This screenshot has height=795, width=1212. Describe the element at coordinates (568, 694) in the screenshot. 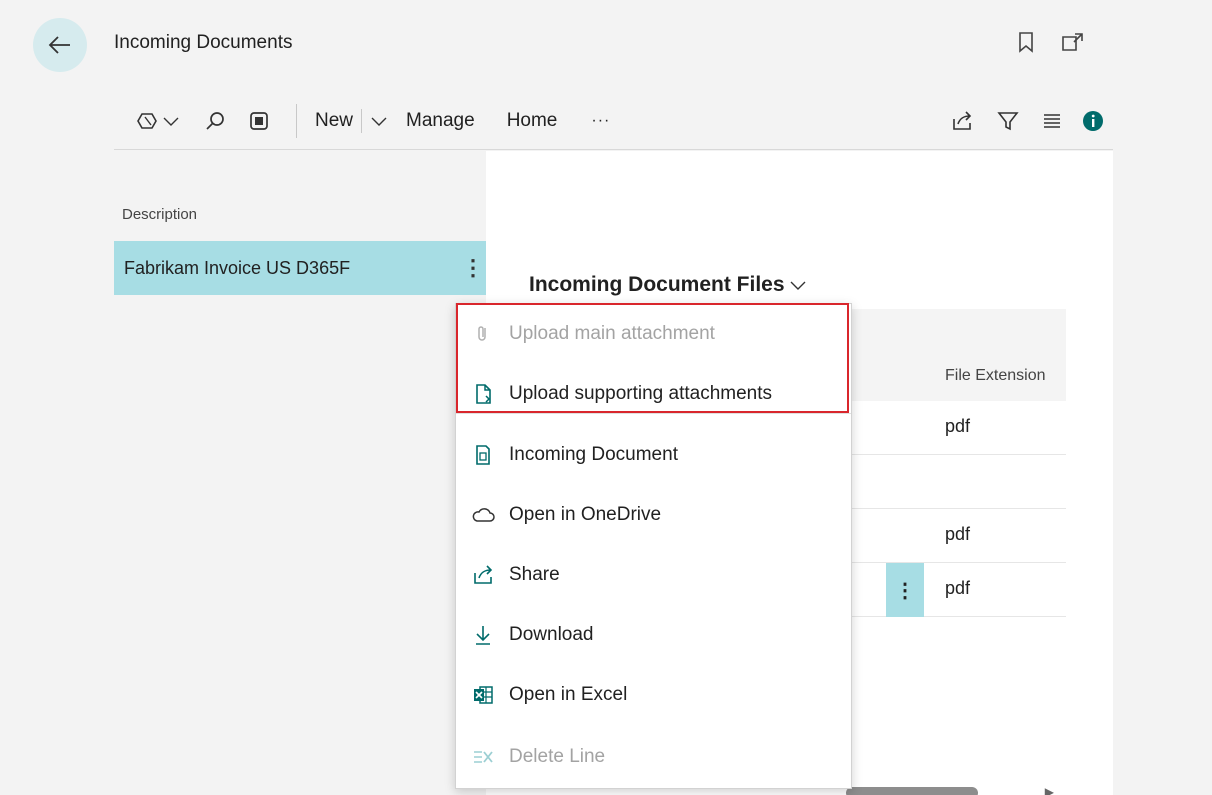

I see `menu-item-label: Open in Excel` at that location.